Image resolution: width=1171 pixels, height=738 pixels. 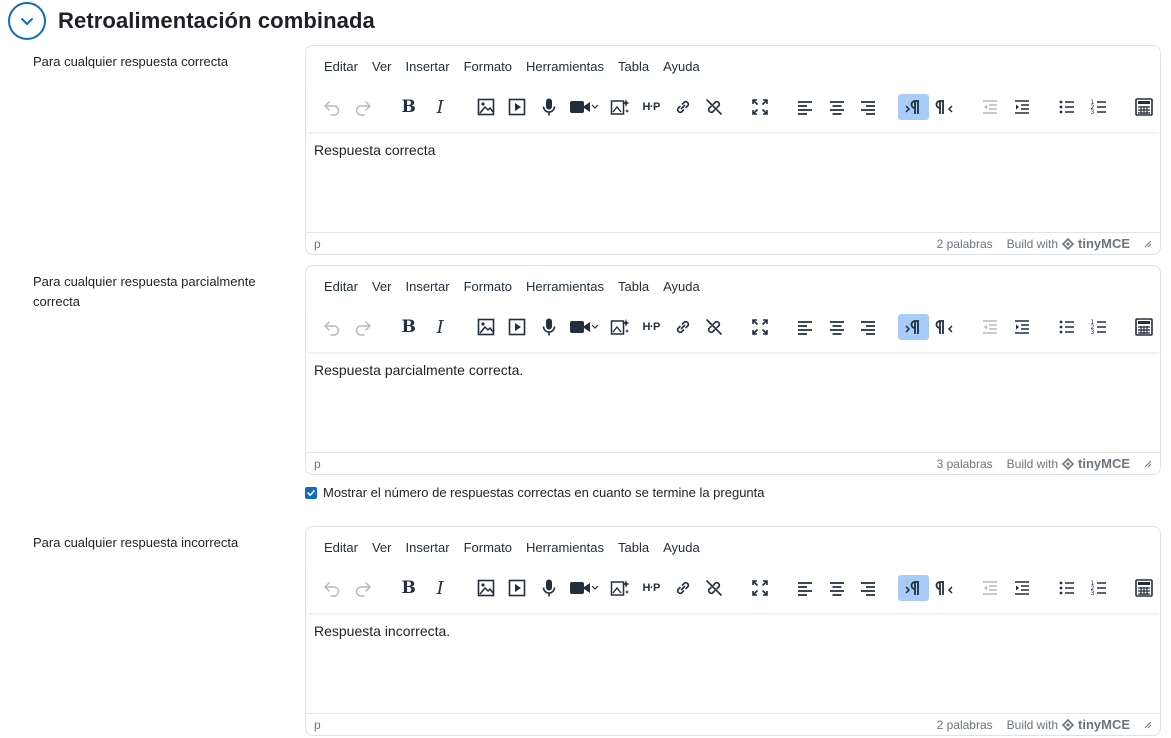 What do you see at coordinates (965, 464) in the screenshot?
I see `word-count: 3 palabras` at bounding box center [965, 464].